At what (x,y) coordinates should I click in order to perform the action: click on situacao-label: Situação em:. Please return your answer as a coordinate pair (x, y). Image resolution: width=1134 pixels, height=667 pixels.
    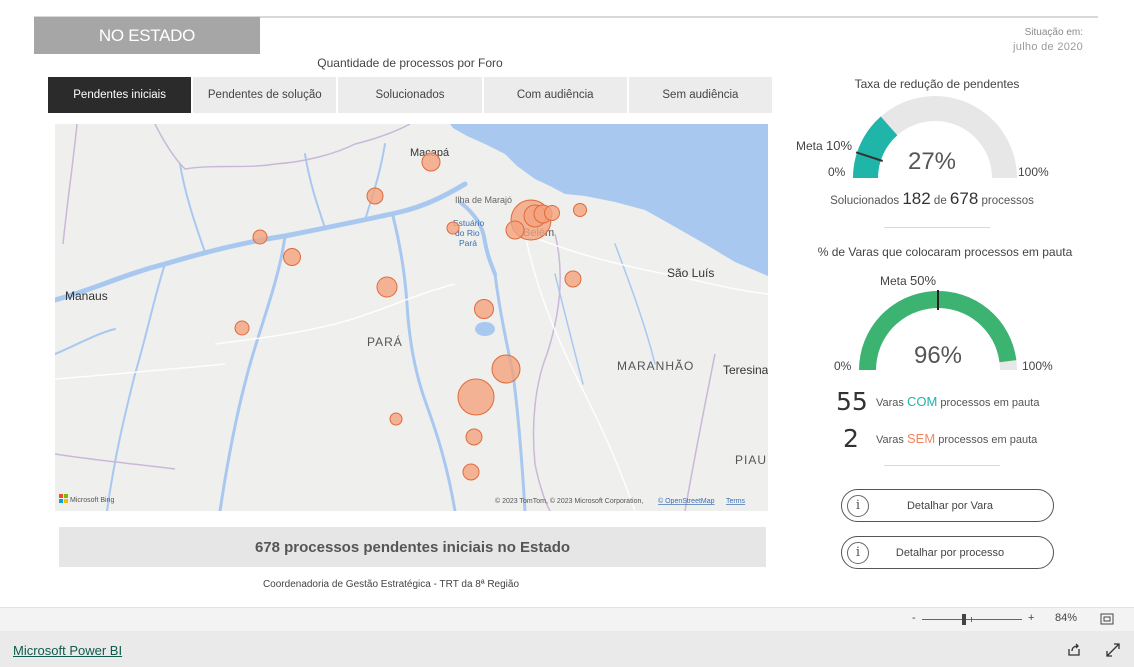
    Looking at the image, I should click on (1053, 32).